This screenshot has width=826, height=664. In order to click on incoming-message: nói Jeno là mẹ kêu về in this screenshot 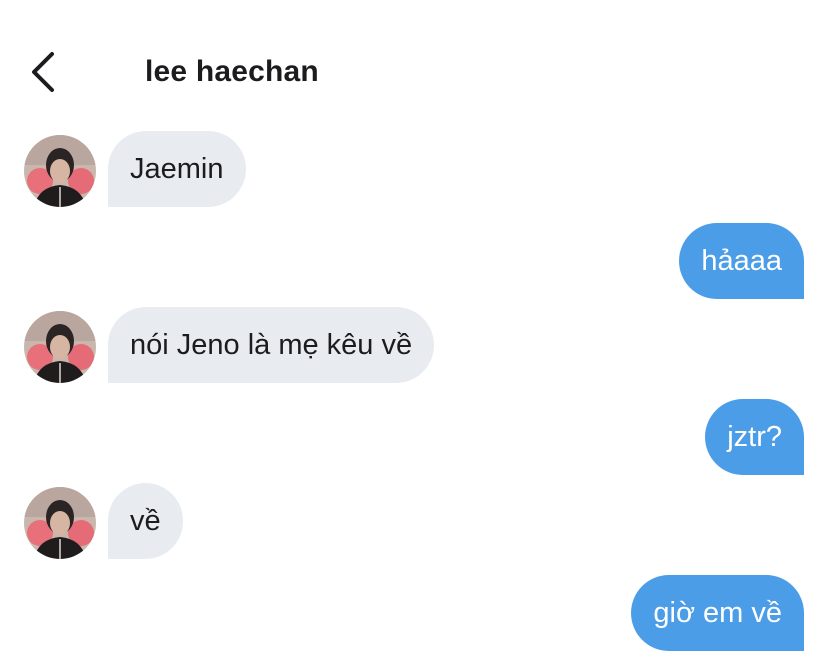, I will do `click(271, 345)`.